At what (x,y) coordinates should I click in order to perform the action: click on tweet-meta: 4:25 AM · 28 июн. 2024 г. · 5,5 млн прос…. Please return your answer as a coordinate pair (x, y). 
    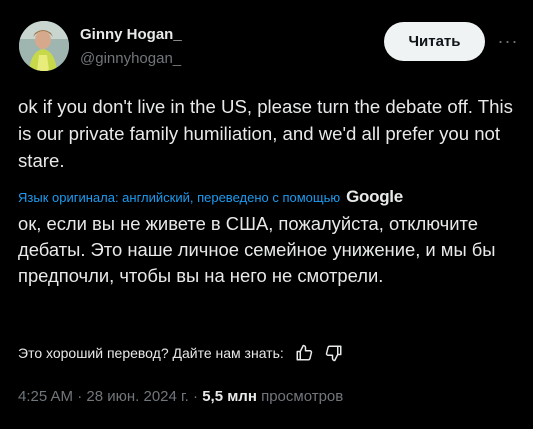
    Looking at the image, I should click on (180, 396).